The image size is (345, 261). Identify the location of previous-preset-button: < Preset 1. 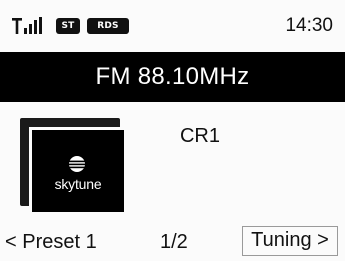
(51, 242).